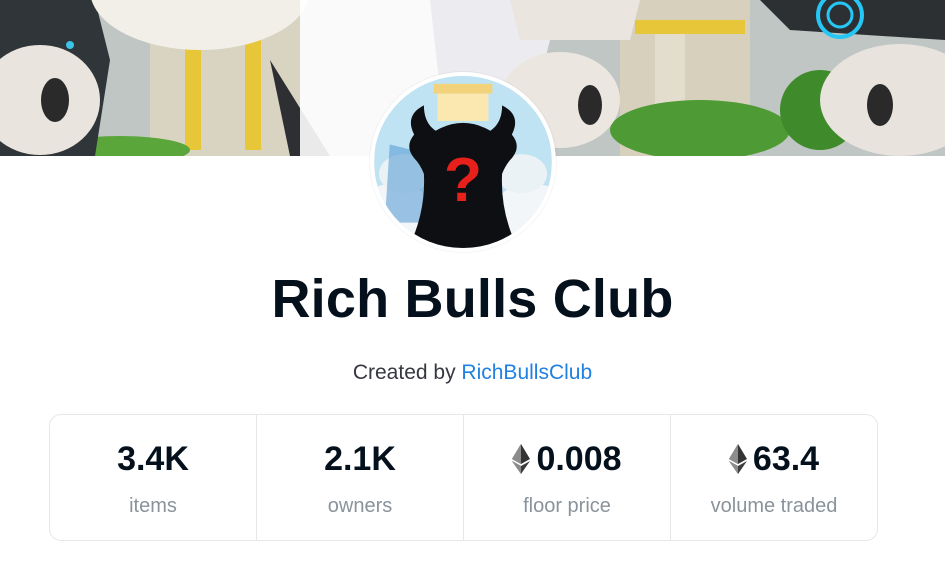  I want to click on stat-floor-price: 0.008 floor price, so click(567, 477).